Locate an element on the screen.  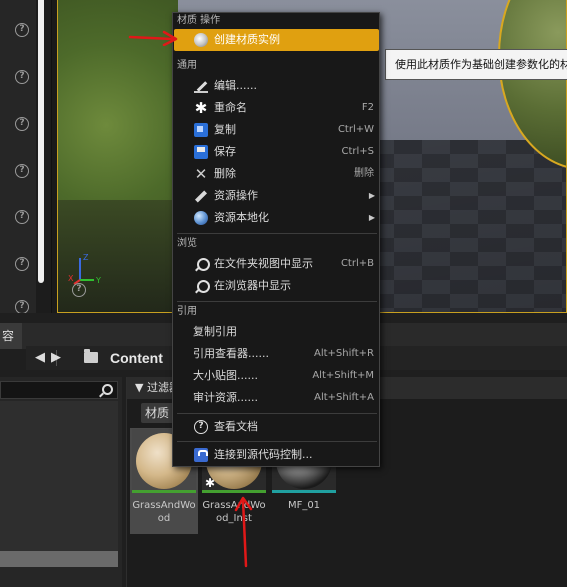
menu-item-shortcut: Alt+Shift+A is located at coordinates (344, 397).